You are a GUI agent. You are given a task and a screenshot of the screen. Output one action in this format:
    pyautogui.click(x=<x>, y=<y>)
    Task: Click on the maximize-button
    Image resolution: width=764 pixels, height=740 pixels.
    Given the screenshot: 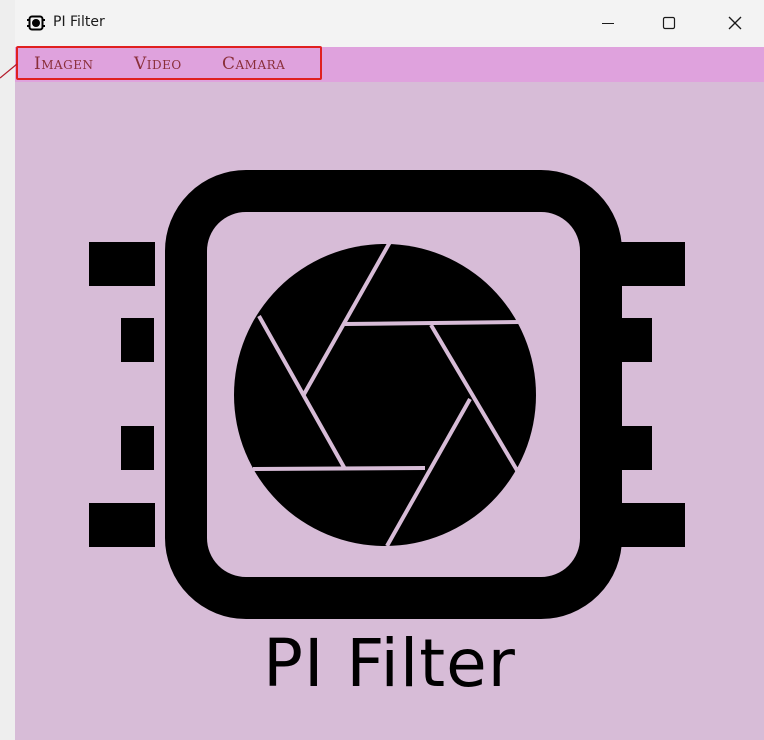 What is the action you would take?
    pyautogui.click(x=669, y=23)
    